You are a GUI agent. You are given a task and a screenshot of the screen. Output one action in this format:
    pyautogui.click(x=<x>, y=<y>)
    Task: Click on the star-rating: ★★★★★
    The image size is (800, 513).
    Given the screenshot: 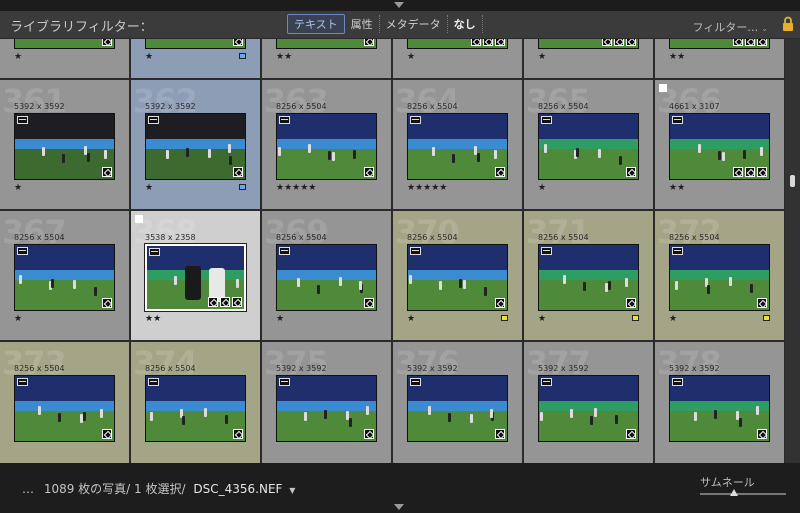 What is the action you would take?
    pyautogui.click(x=427, y=188)
    